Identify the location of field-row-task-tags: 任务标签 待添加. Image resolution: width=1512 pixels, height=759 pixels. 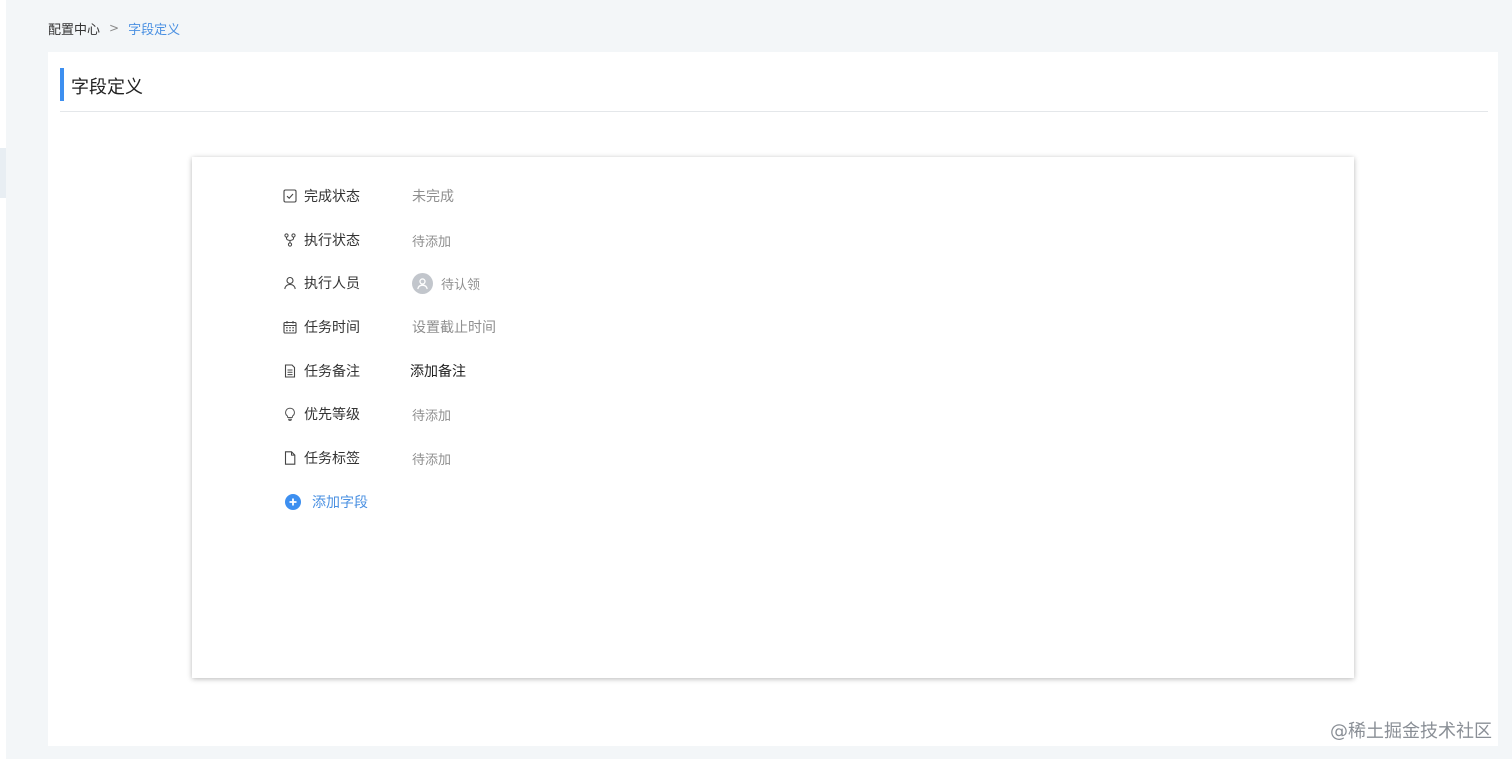
(367, 458).